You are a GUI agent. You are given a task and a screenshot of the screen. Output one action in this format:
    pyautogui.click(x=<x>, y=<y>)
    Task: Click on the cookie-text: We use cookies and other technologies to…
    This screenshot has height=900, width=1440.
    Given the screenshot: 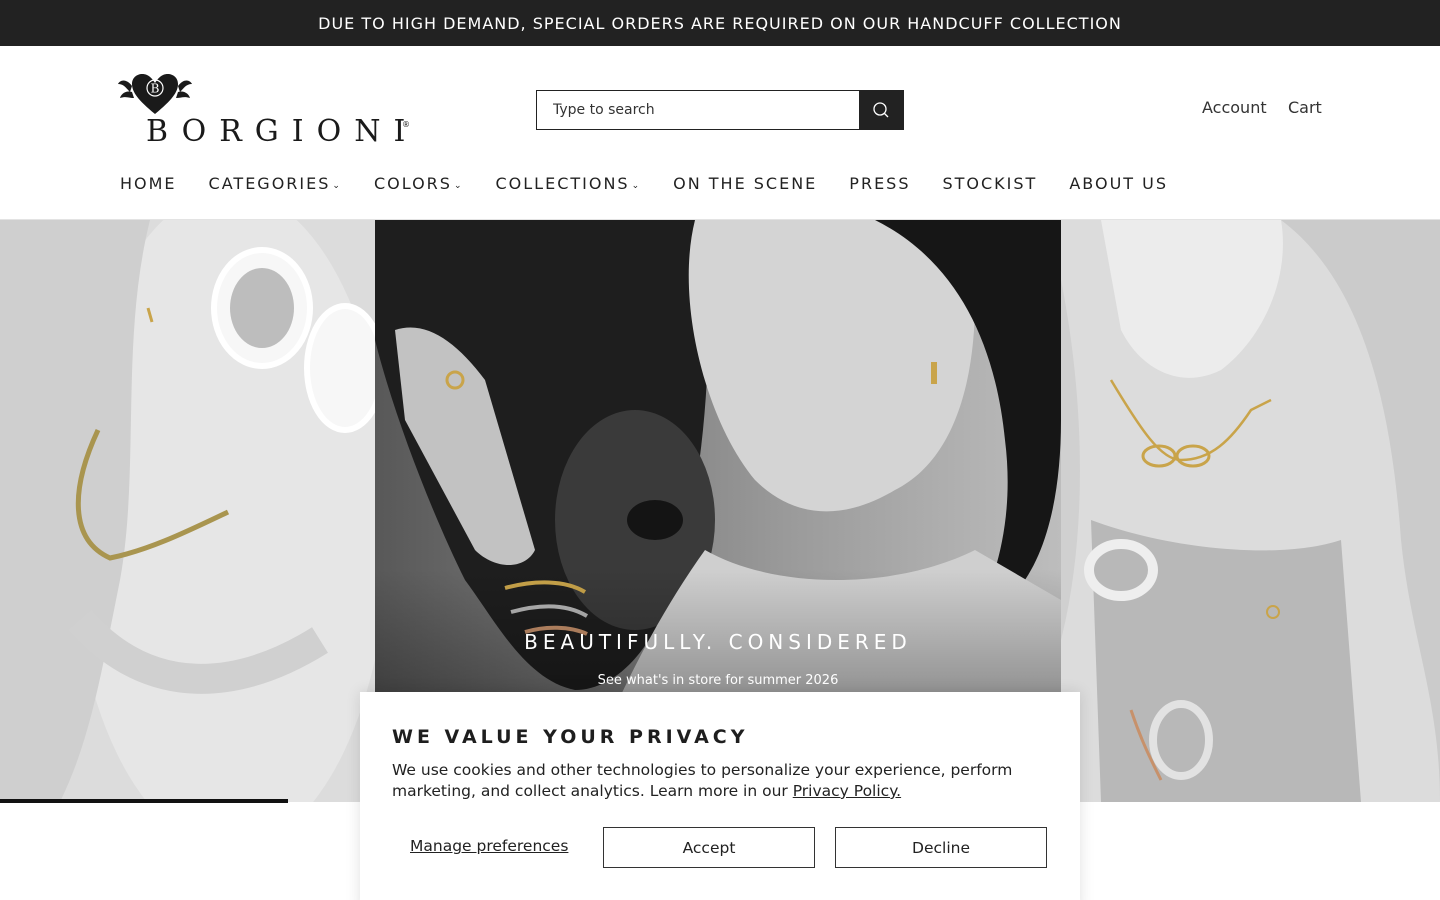 What is the action you would take?
    pyautogui.click(x=722, y=781)
    